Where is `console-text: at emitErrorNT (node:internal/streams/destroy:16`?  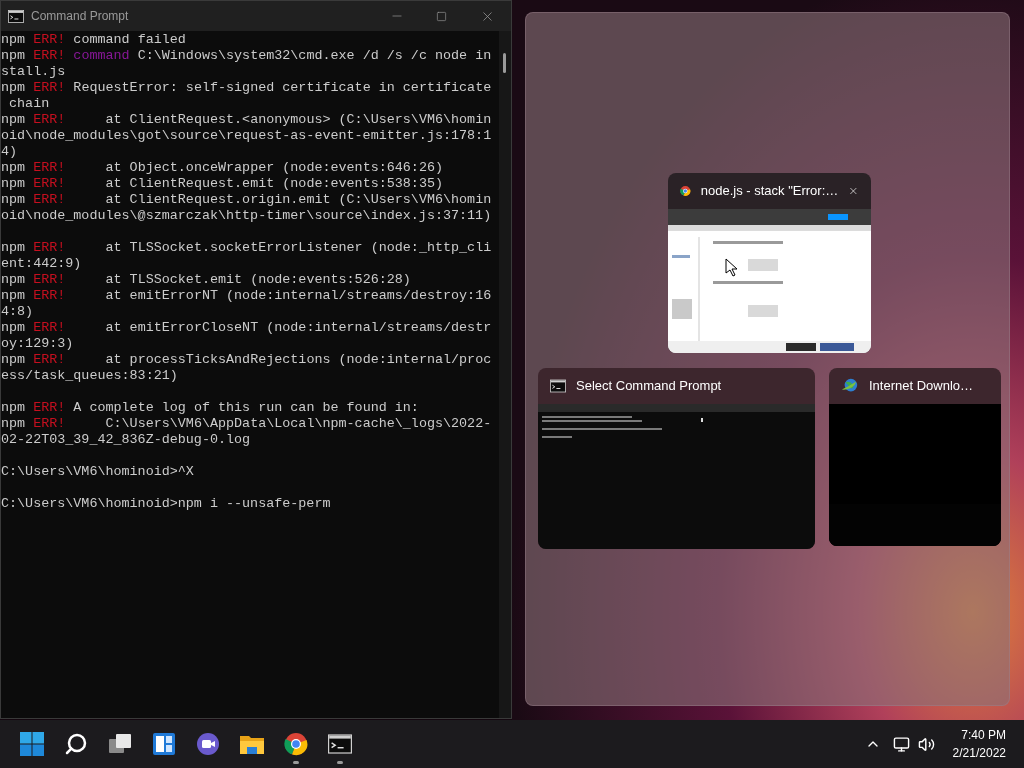
console-text: at emitErrorNT (node:internal/streams/destroy:16 is located at coordinates (298, 295).